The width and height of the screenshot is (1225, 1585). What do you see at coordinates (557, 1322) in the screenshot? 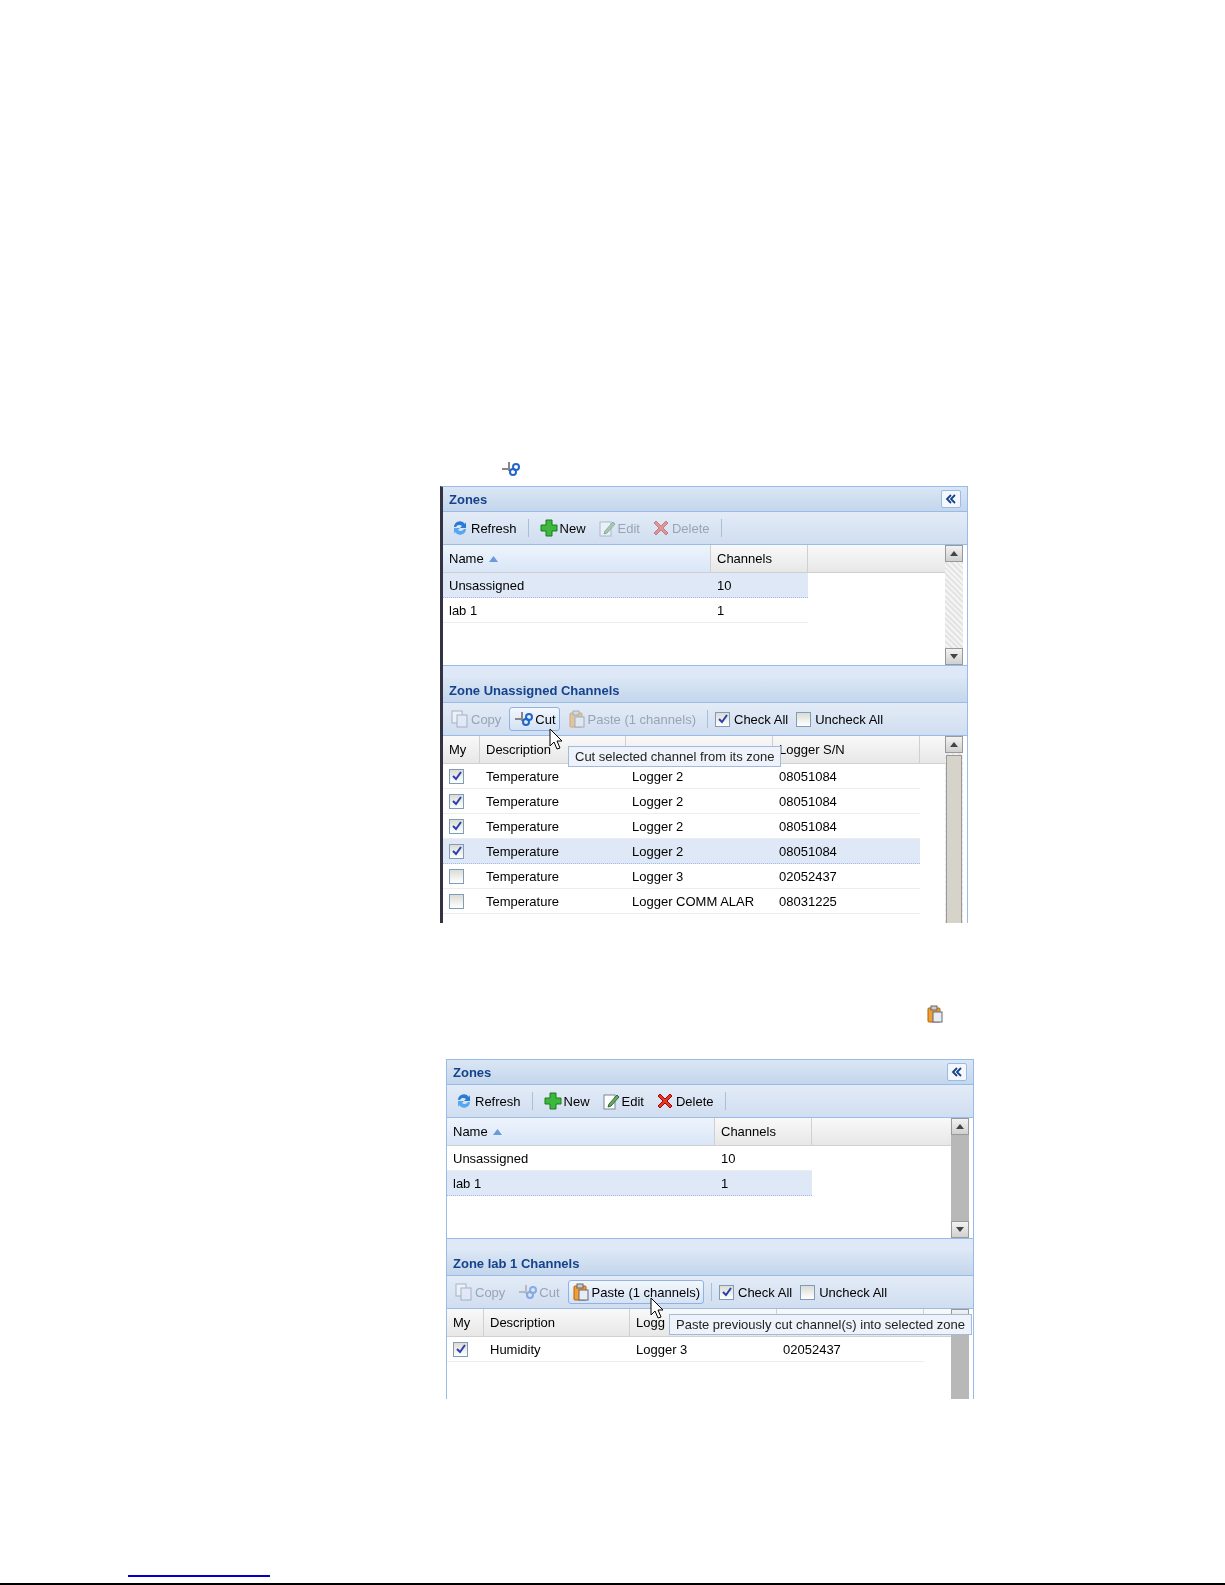
I see `column-header: Description` at bounding box center [557, 1322].